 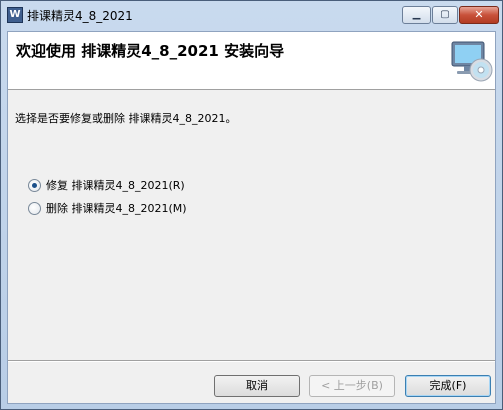 I want to click on app-icon: W, so click(x=15, y=15).